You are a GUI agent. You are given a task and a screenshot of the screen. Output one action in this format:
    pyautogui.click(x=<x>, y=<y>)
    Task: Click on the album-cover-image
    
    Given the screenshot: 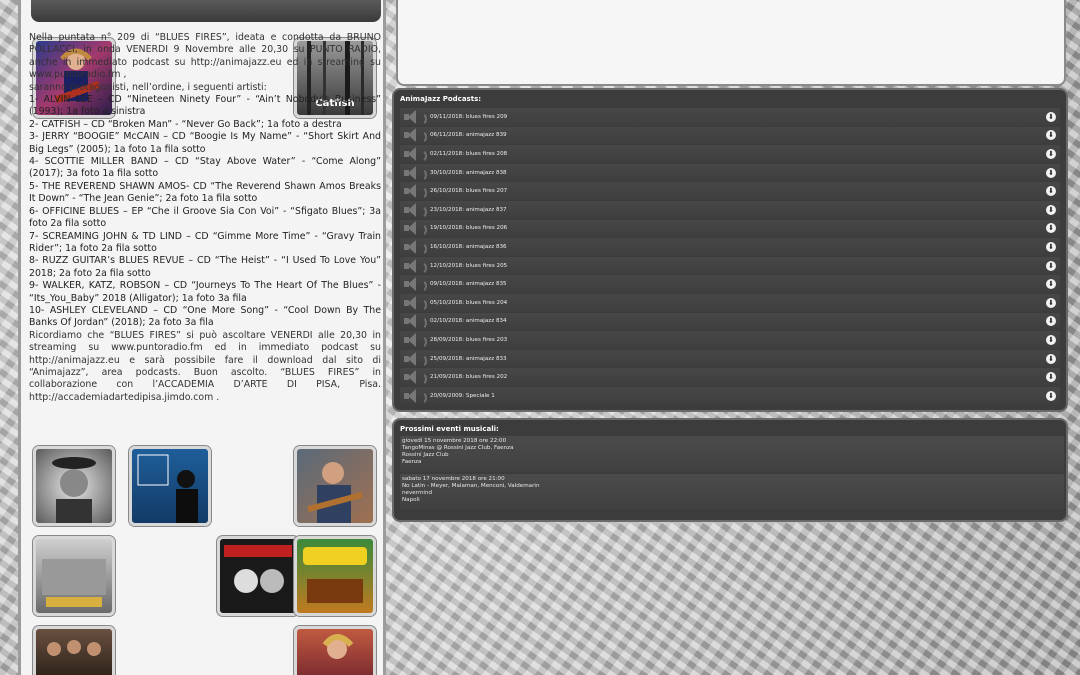 What is the action you would take?
    pyautogui.click(x=167, y=488)
    